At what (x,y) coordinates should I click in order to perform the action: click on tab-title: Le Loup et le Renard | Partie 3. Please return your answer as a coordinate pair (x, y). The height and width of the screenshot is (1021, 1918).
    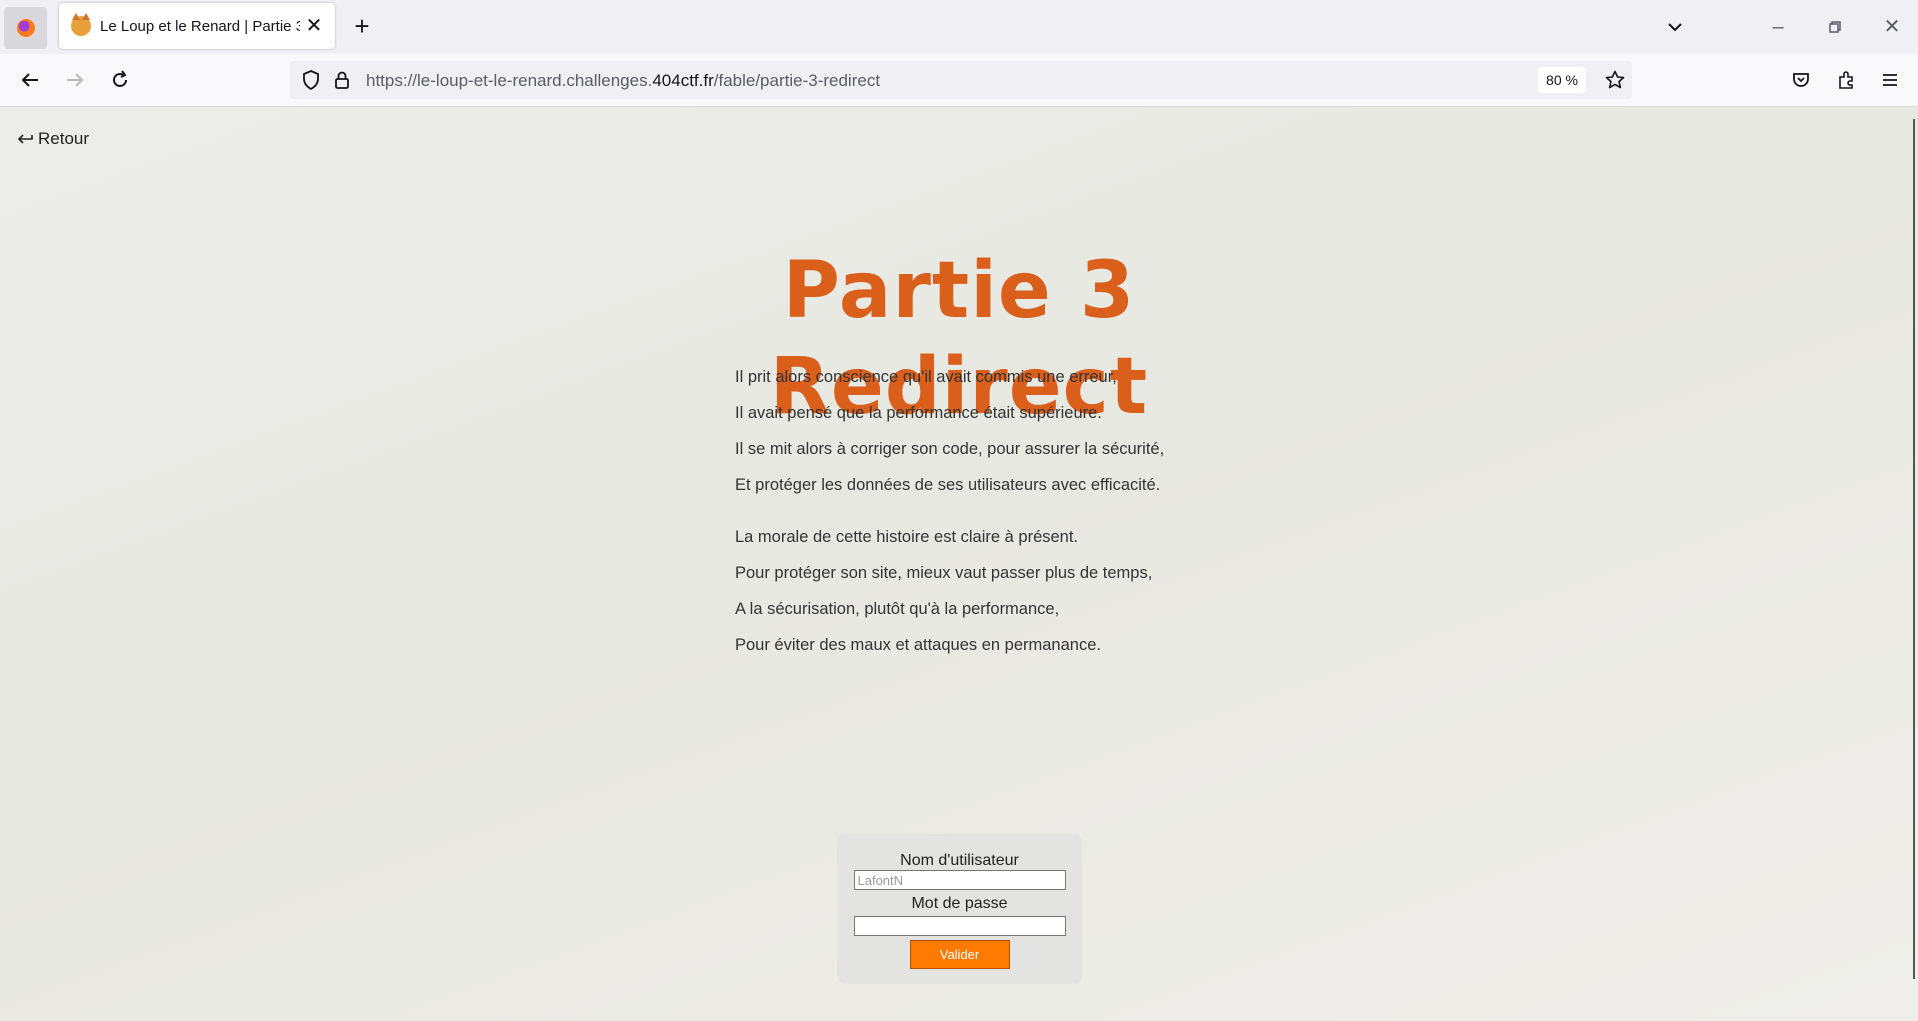
    Looking at the image, I should click on (200, 26).